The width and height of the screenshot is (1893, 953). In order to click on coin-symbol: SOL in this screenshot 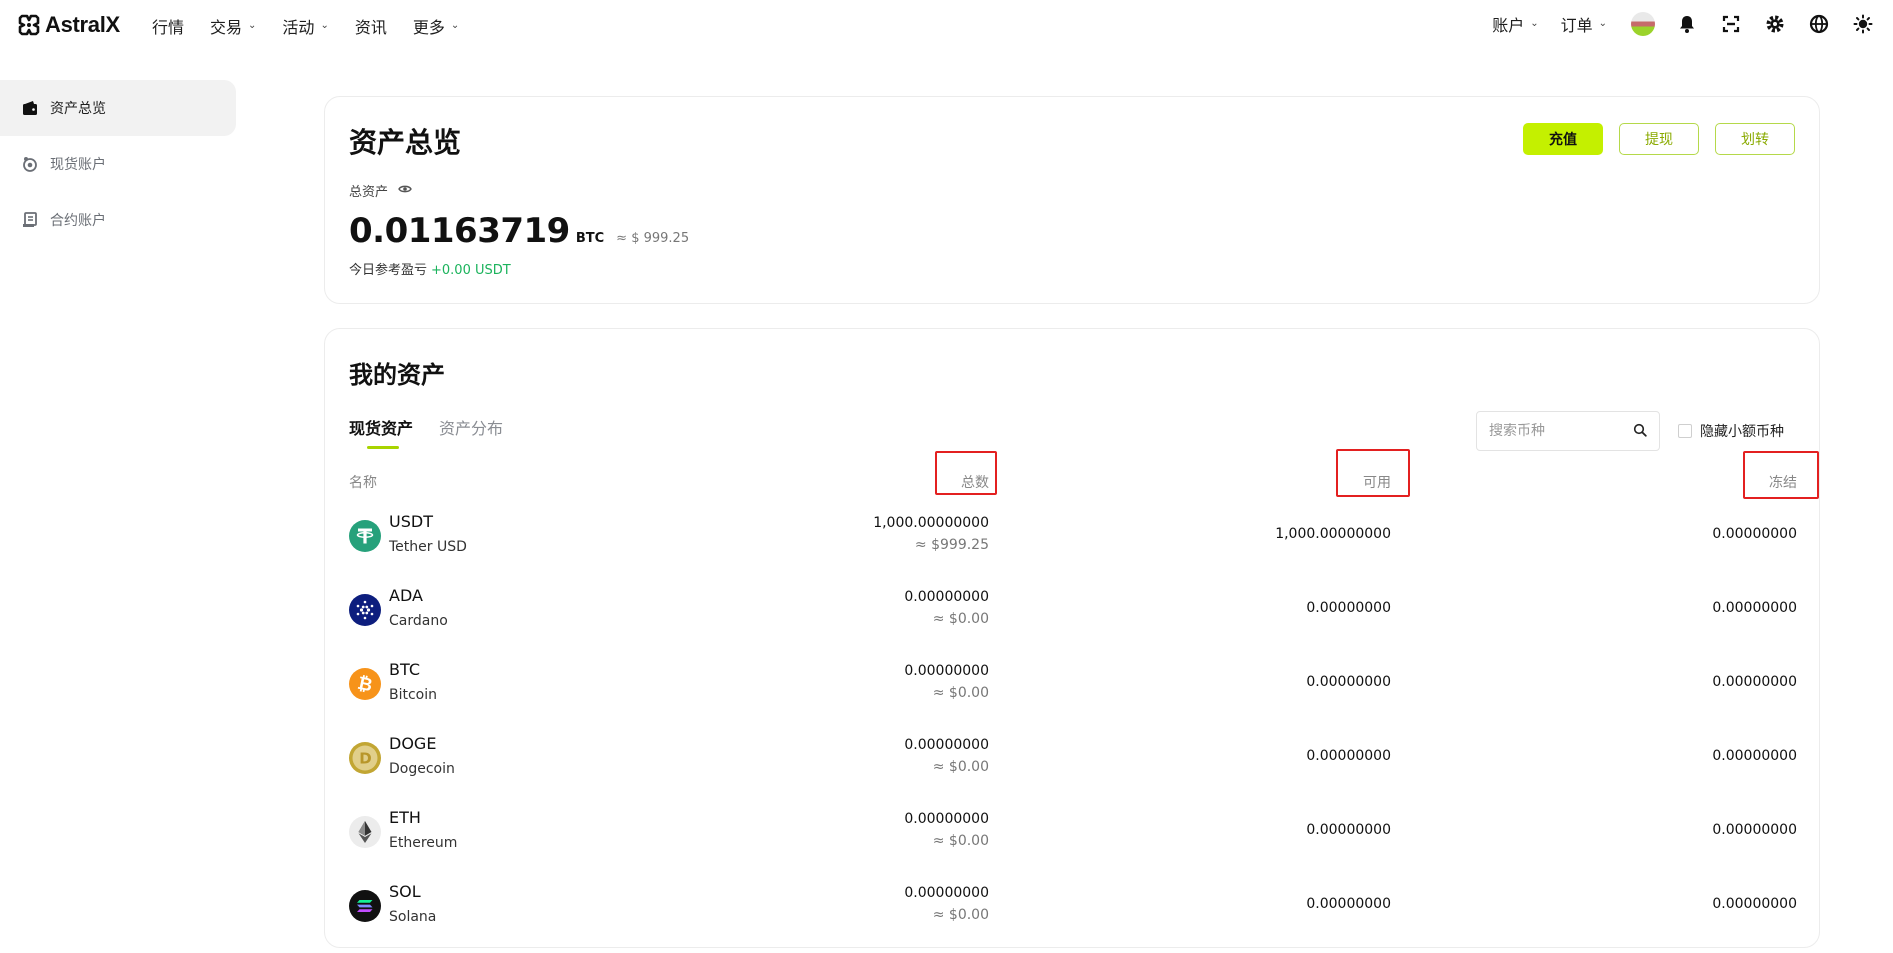, I will do `click(405, 891)`.